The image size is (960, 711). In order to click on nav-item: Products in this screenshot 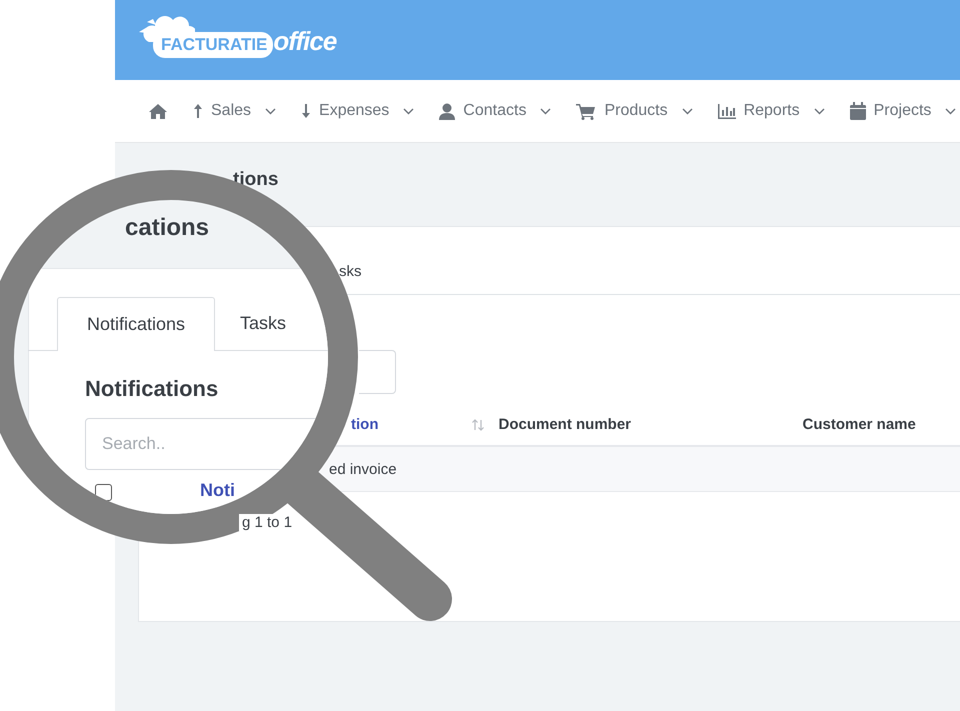, I will do `click(634, 111)`.